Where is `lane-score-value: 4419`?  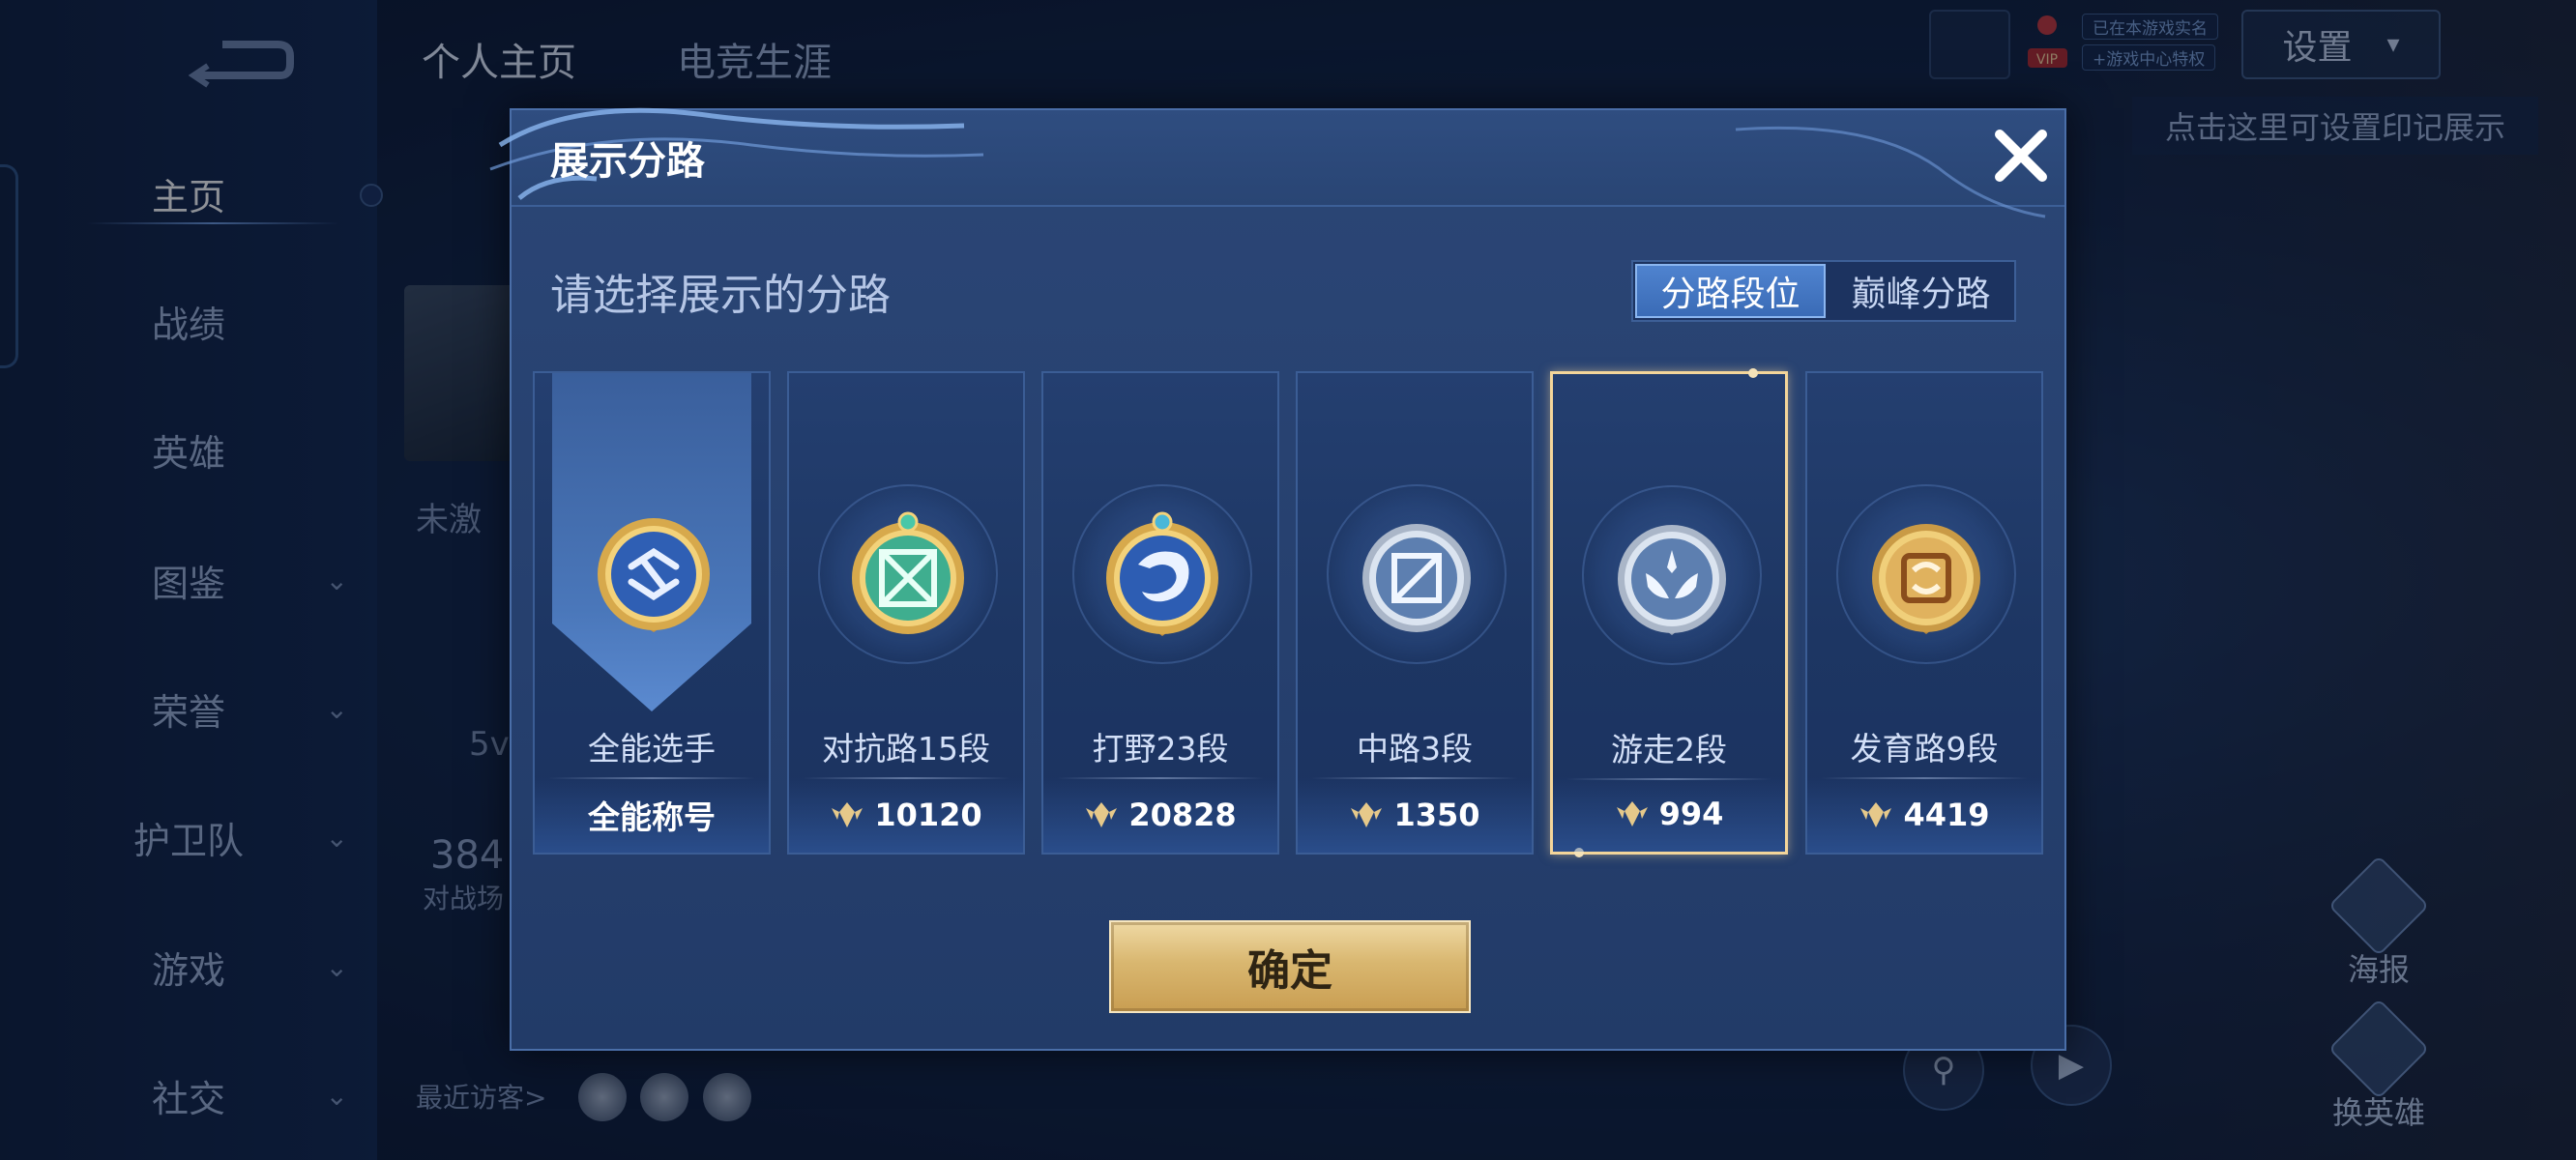 lane-score-value: 4419 is located at coordinates (1946, 815).